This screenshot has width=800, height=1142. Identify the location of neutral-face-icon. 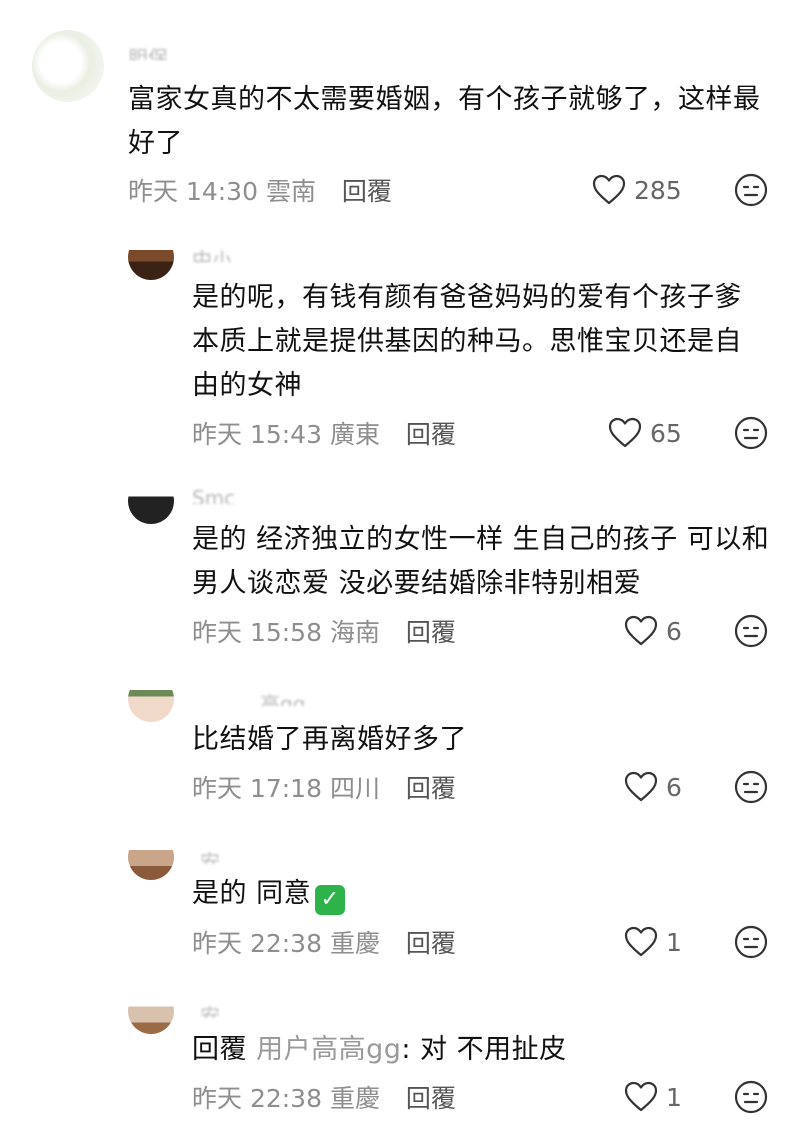
(751, 1097).